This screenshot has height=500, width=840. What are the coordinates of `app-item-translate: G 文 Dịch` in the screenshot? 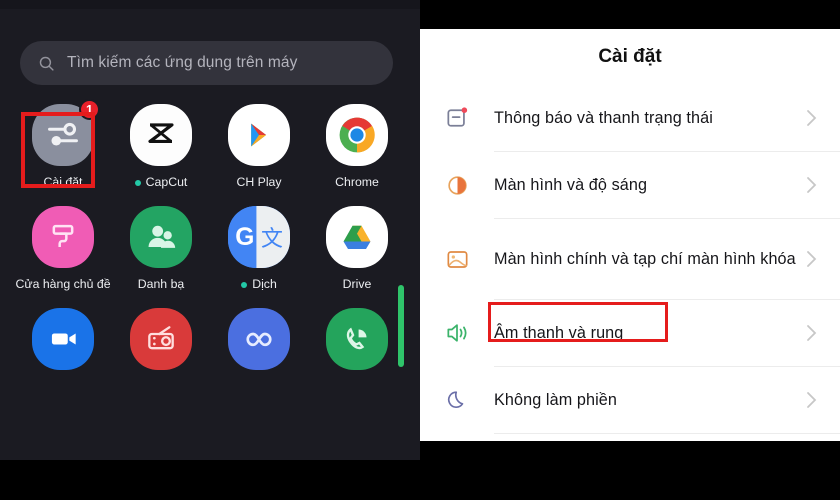 It's located at (259, 249).